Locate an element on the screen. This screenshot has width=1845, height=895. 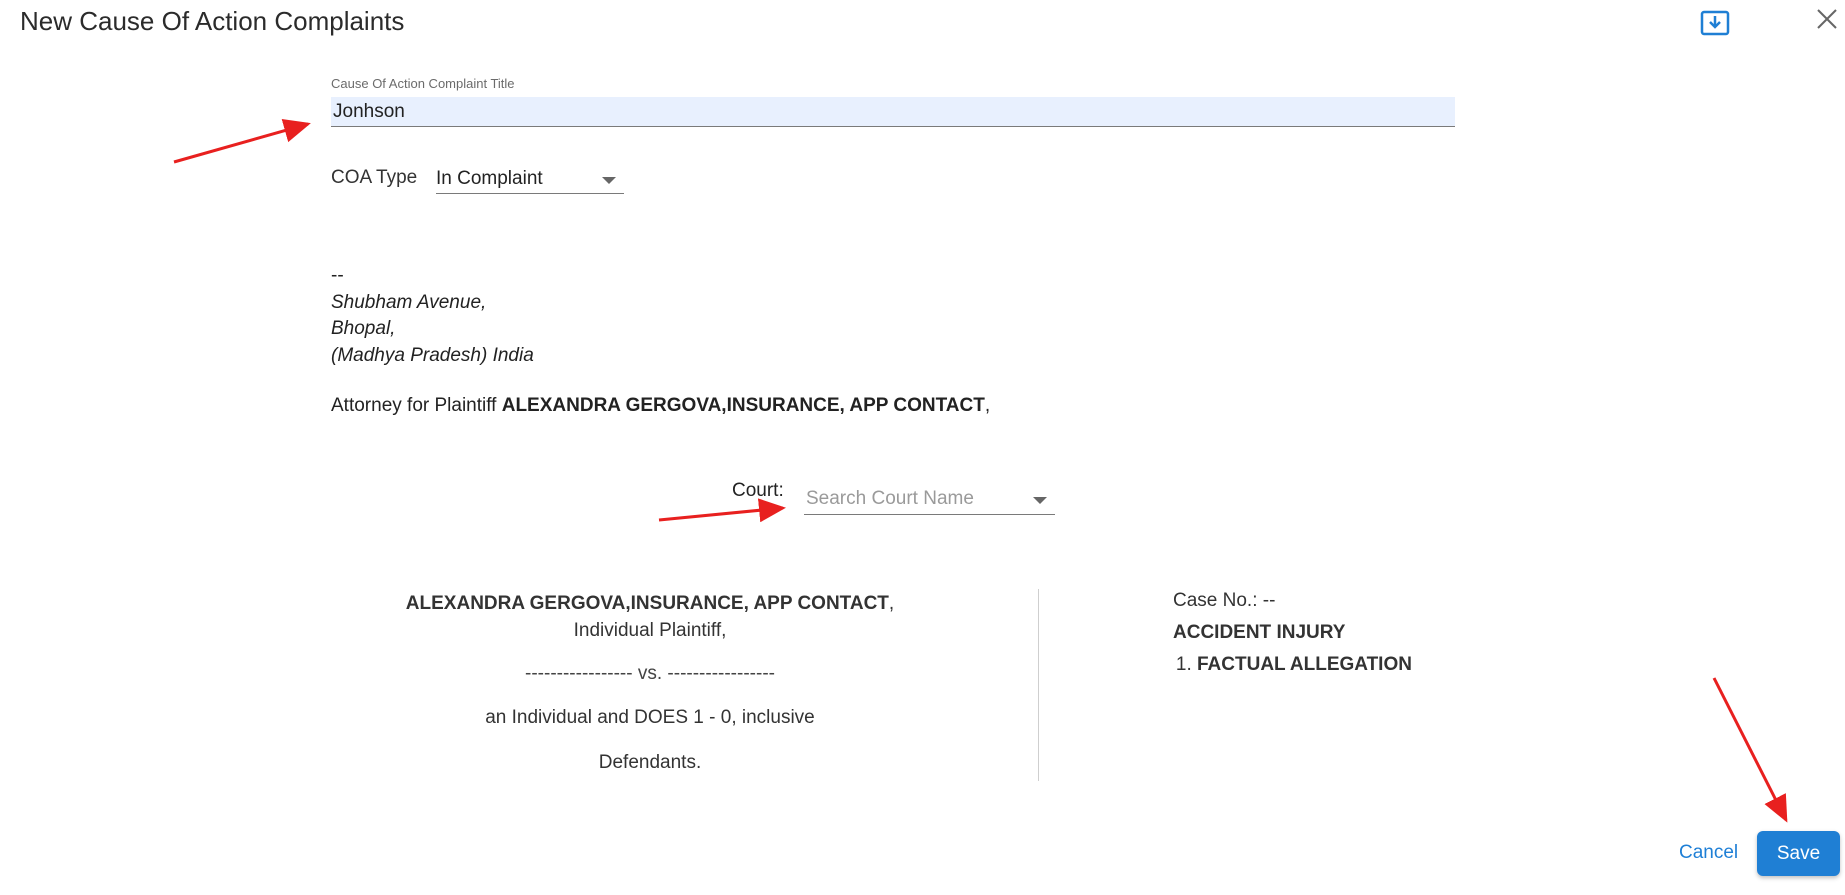
caption-divider is located at coordinates (1038, 685).